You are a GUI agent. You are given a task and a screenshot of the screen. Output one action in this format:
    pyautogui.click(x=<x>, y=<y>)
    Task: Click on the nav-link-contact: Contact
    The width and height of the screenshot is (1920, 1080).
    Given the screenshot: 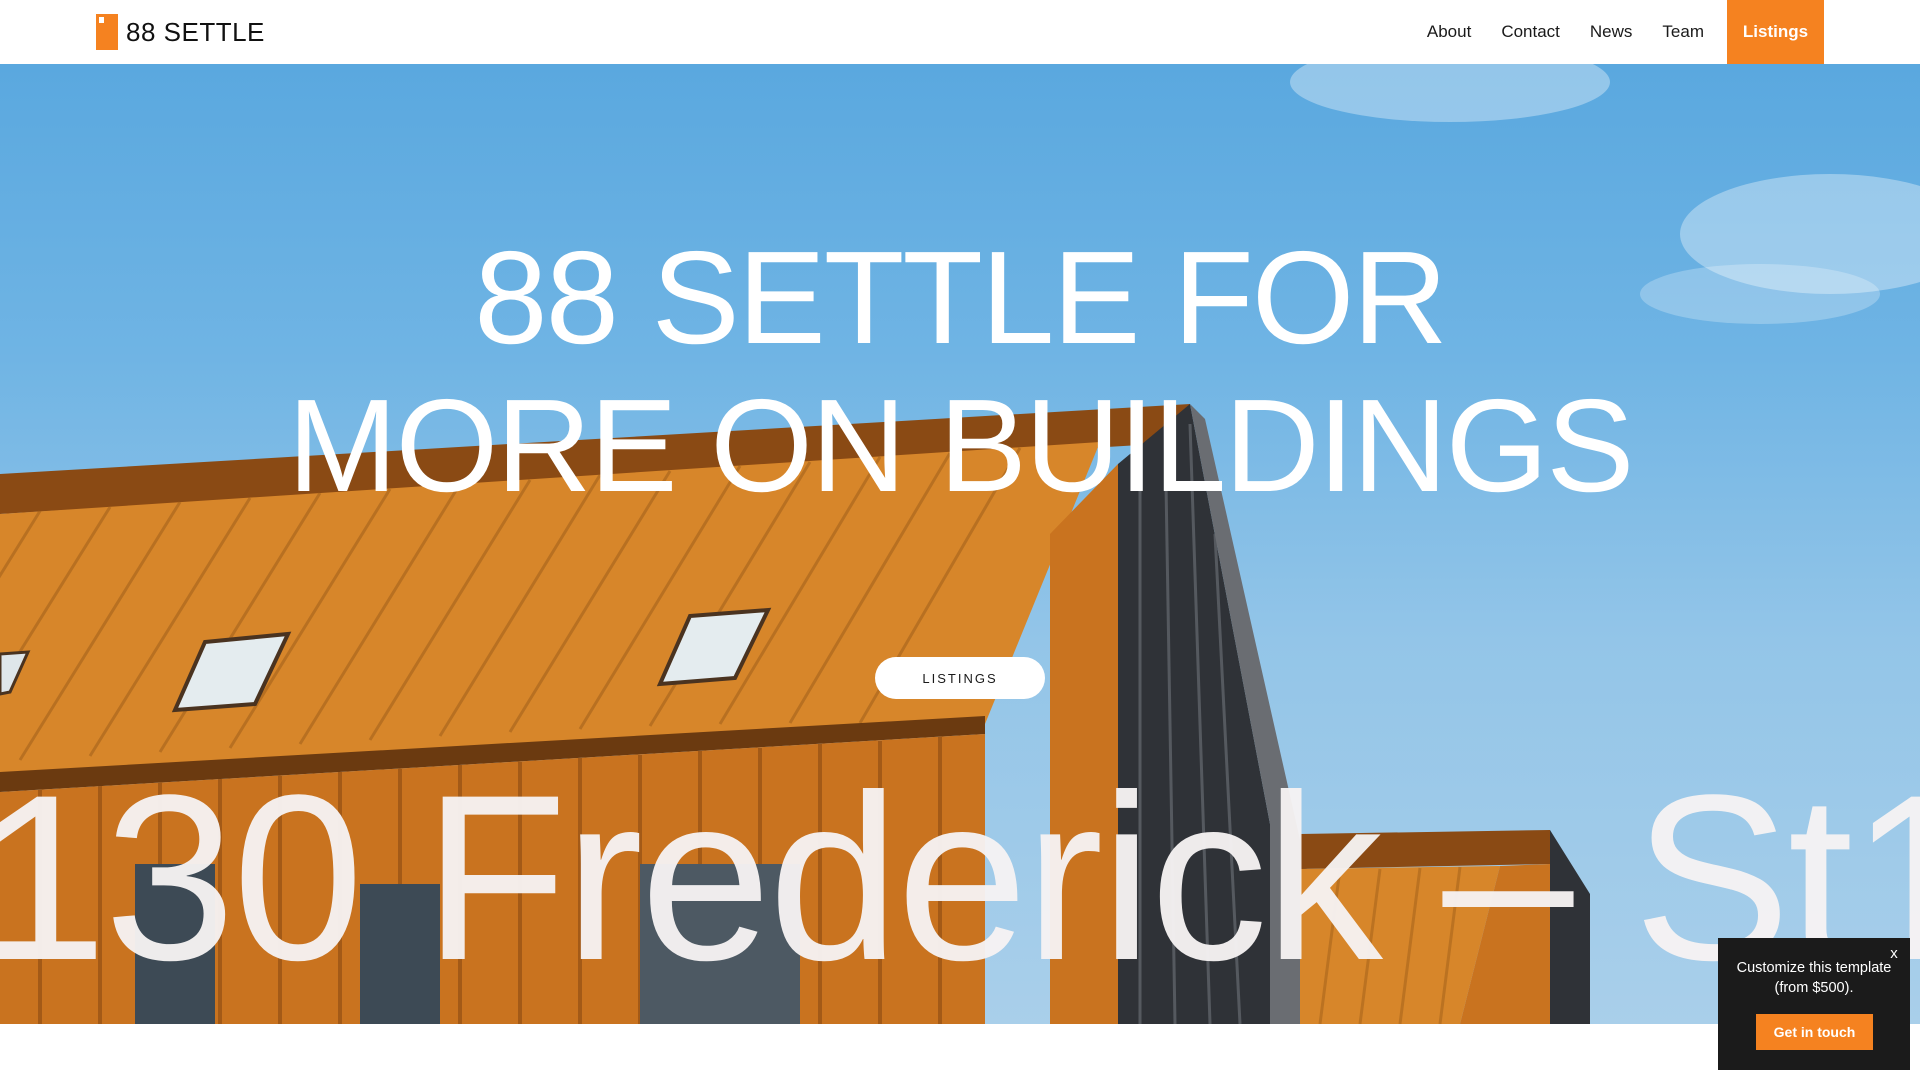 What is the action you would take?
    pyautogui.click(x=1530, y=32)
    